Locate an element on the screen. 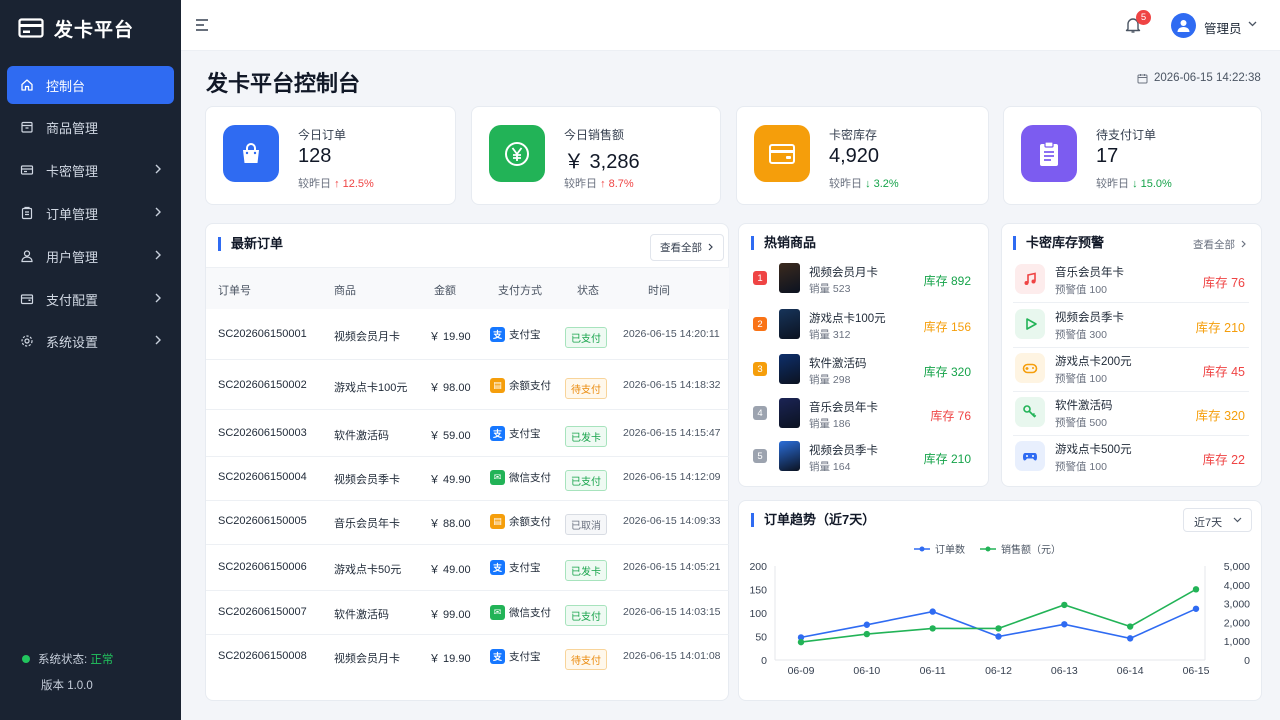 This screenshot has height=720, width=1280. order-id: SC202606150004 is located at coordinates (262, 477).